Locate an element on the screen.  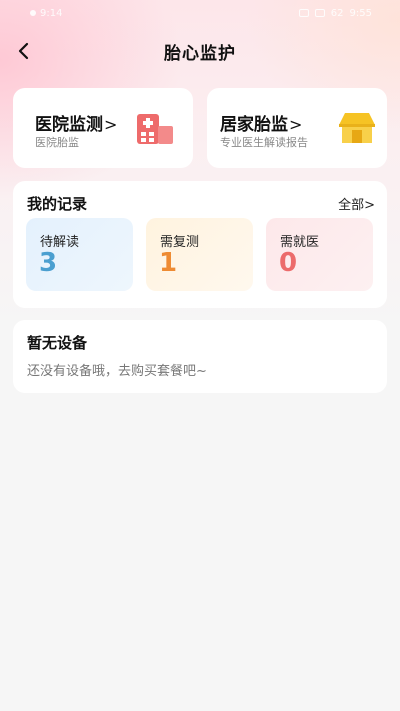
home-monitoring-label: 居家胎监 is located at coordinates (254, 125).